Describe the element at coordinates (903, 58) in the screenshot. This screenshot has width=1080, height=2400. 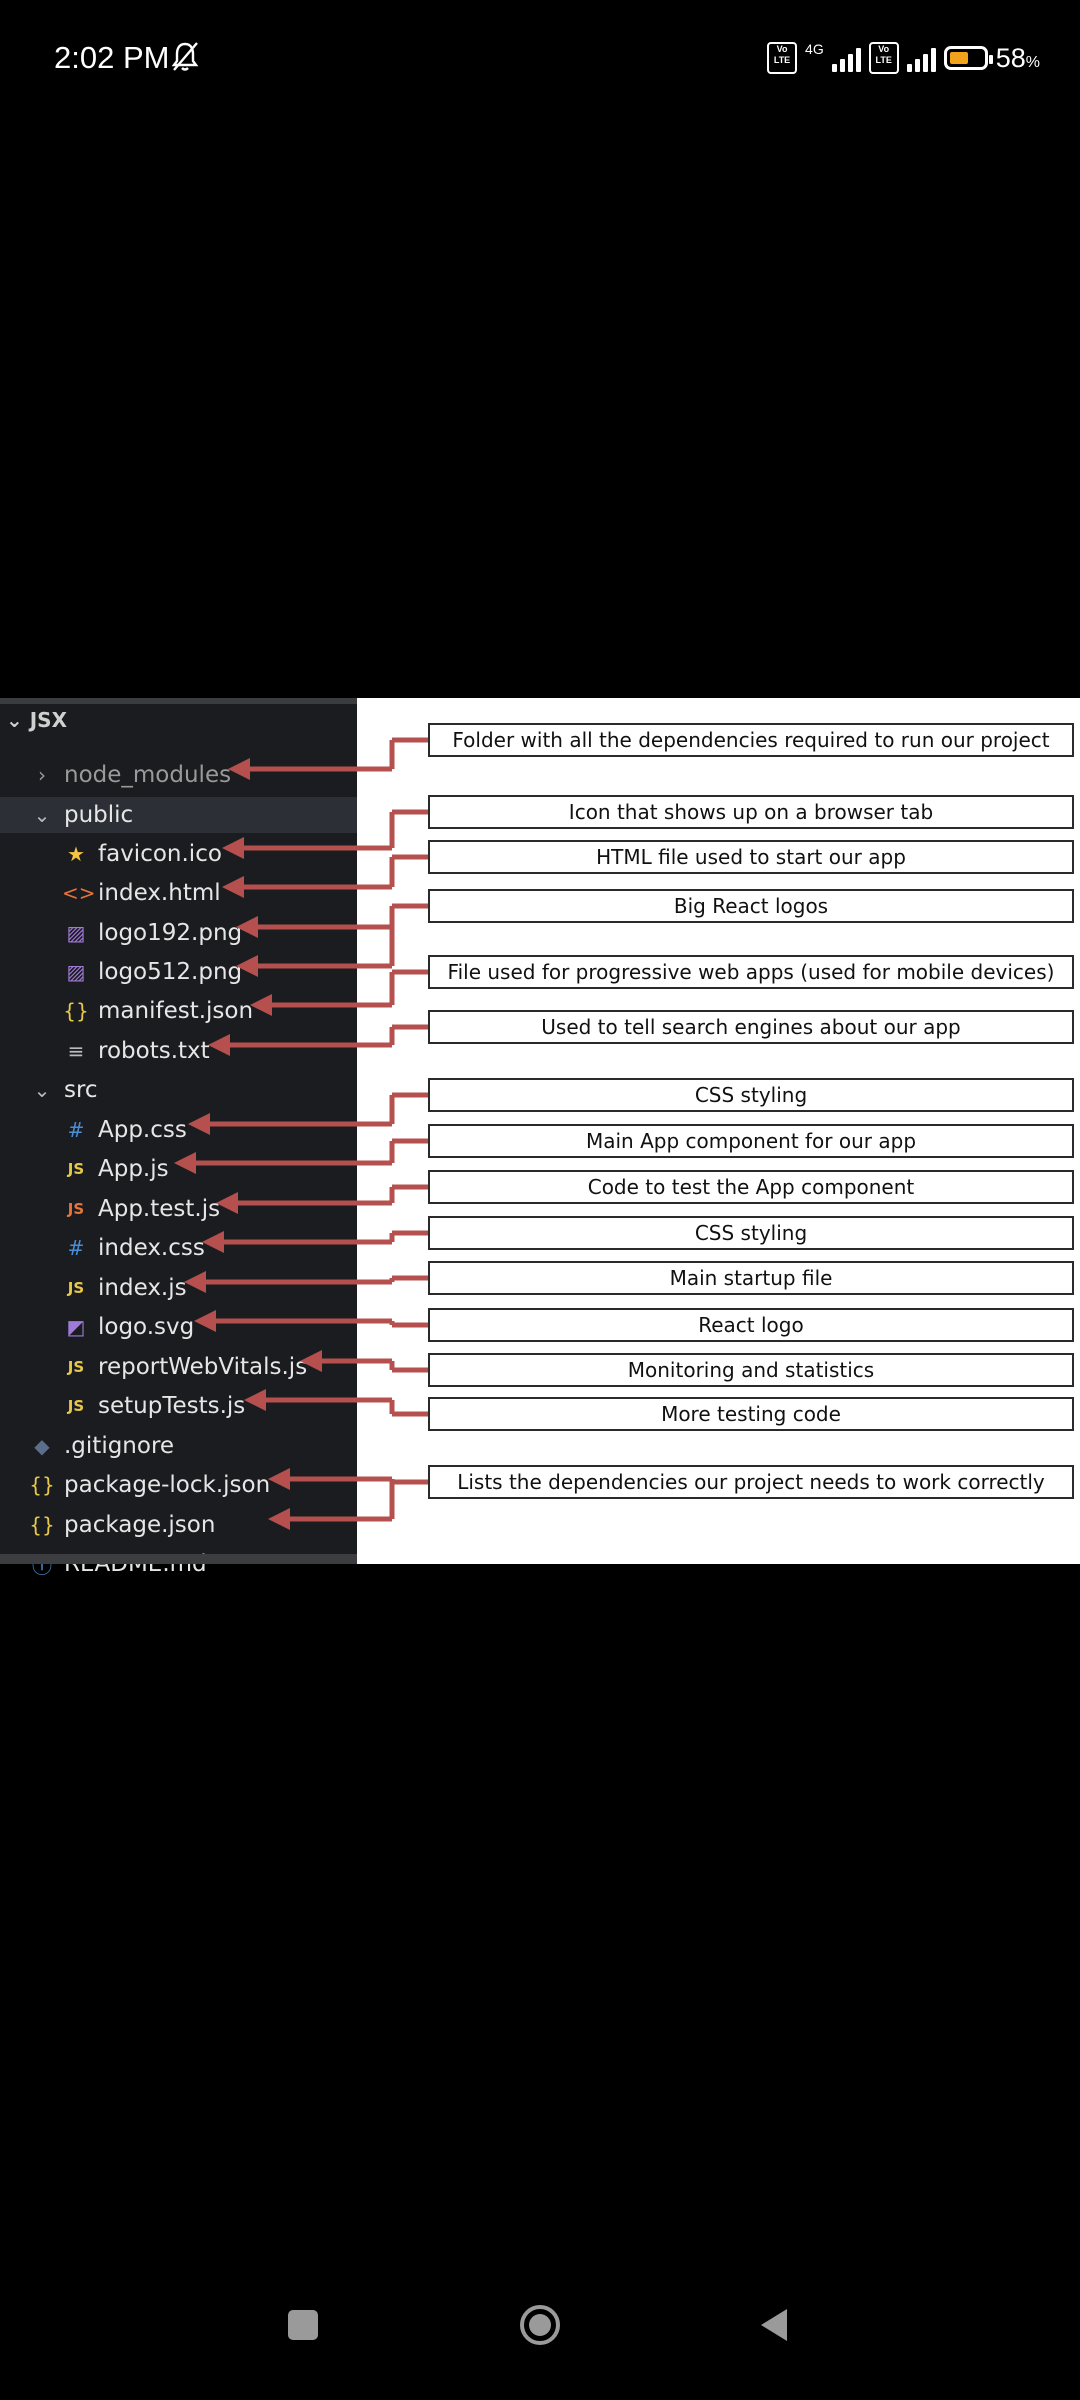
I see `status-icons: Vo LTE 4G Vo LTE 58%` at that location.